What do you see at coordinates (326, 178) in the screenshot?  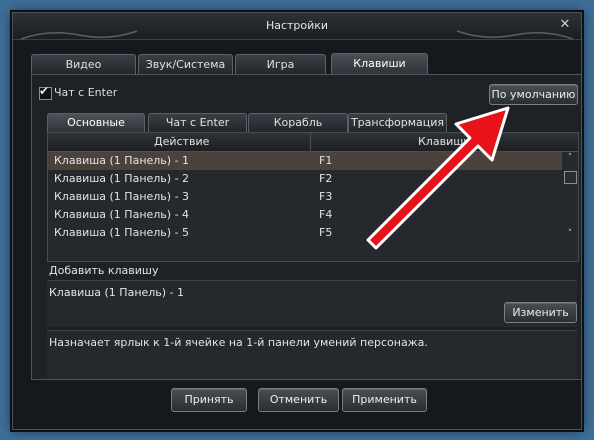 I see `row-key: F2` at bounding box center [326, 178].